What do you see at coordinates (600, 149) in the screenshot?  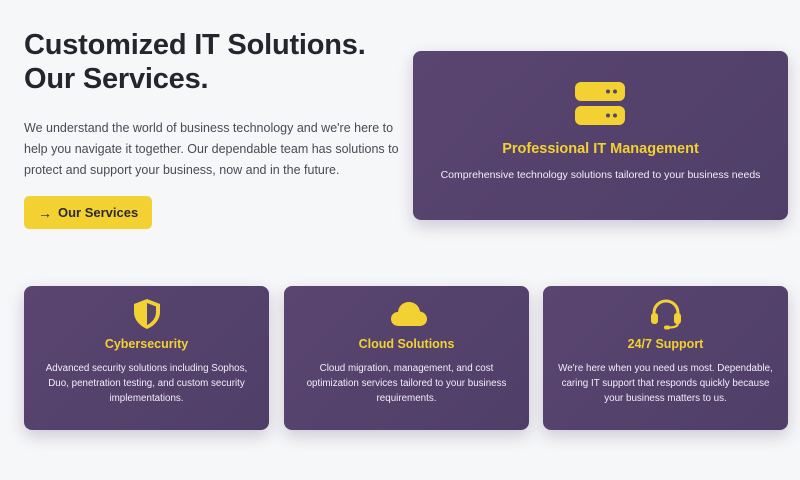 I see `featured-title: Professional IT Management` at bounding box center [600, 149].